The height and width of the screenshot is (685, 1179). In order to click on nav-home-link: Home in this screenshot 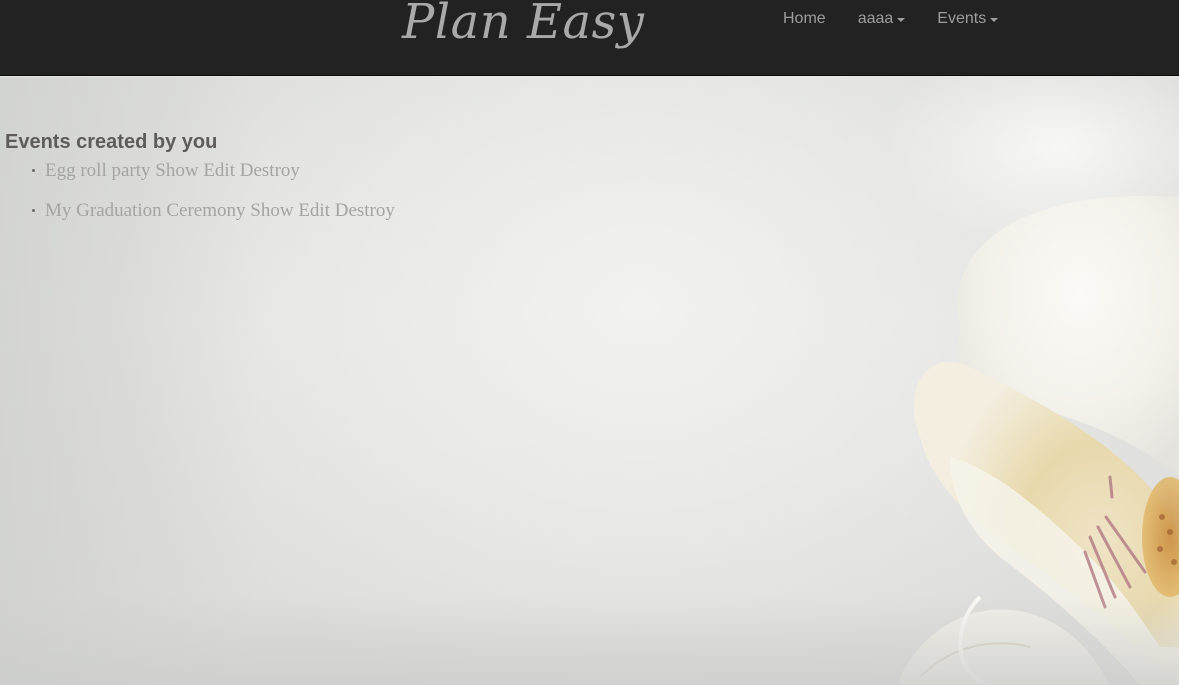, I will do `click(804, 19)`.